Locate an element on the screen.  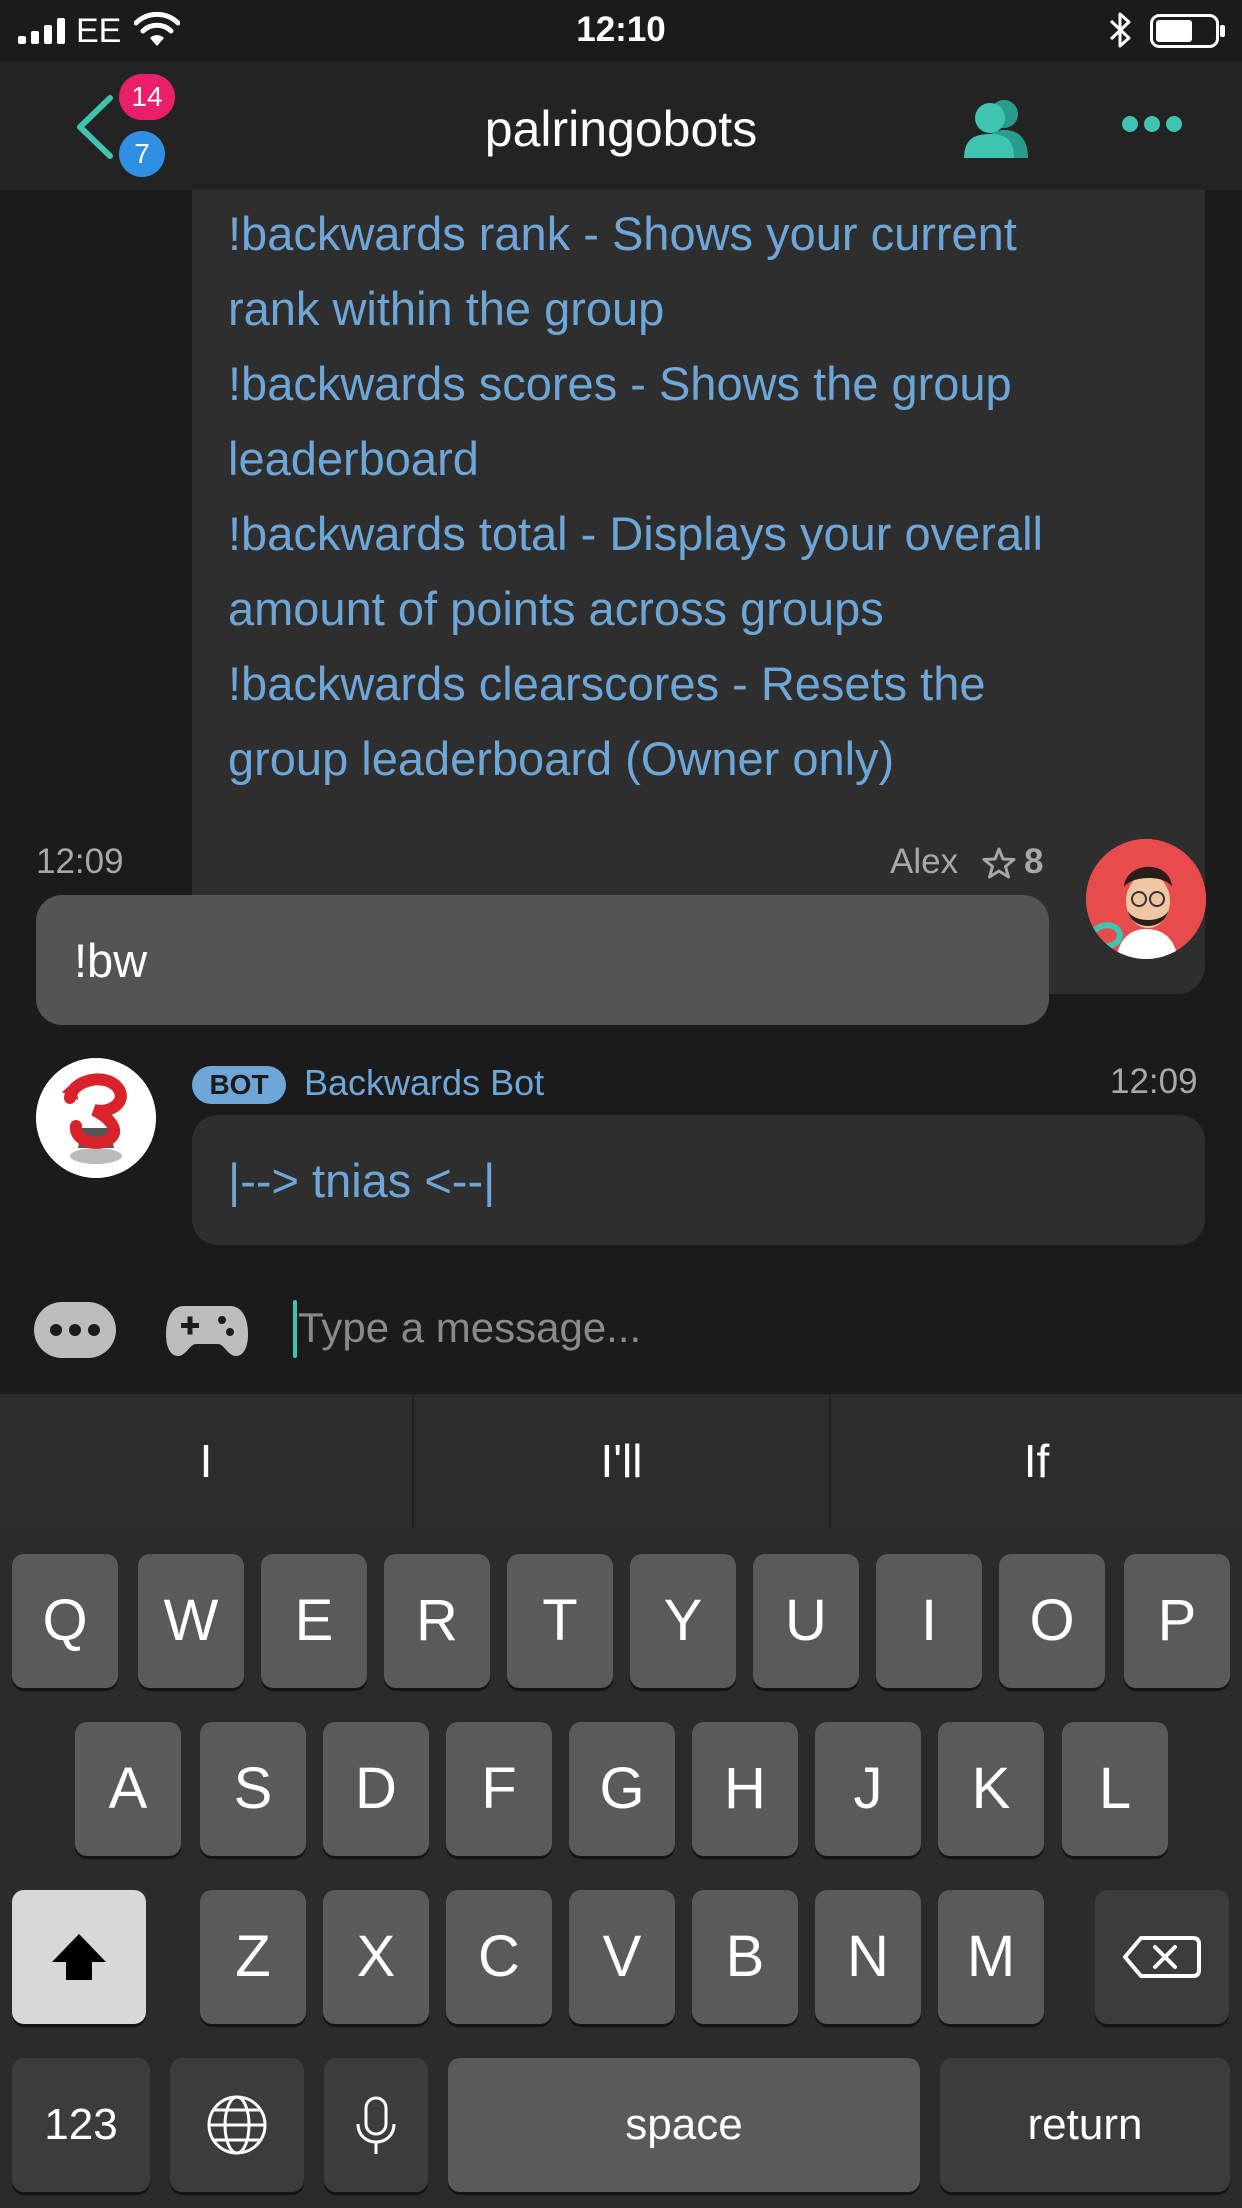
bot-avatar-icon is located at coordinates (96, 1118).